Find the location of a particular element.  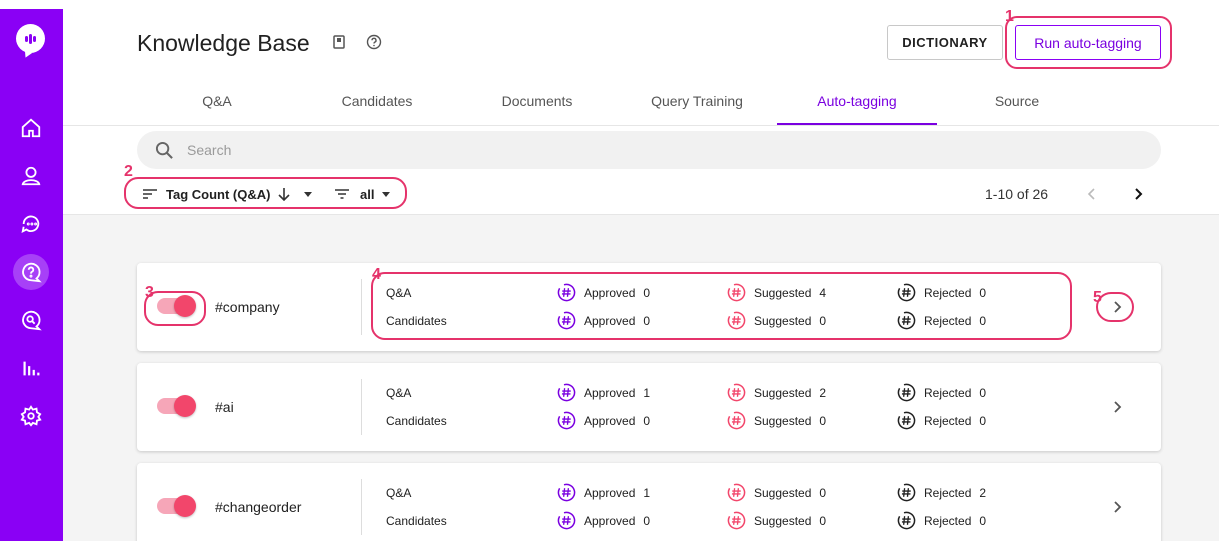

annotation-number: 2 is located at coordinates (128, 171).